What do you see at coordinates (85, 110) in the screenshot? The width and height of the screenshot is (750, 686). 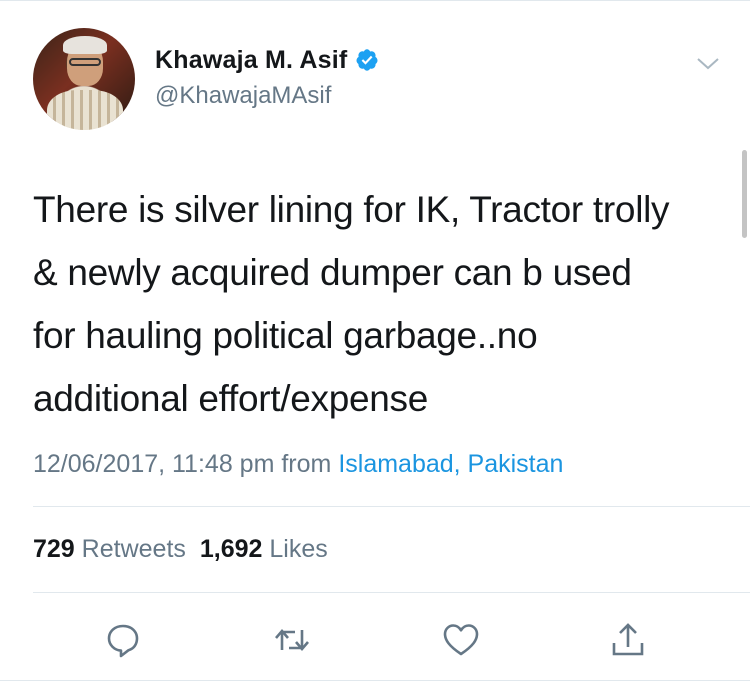 I see `avatar-body` at bounding box center [85, 110].